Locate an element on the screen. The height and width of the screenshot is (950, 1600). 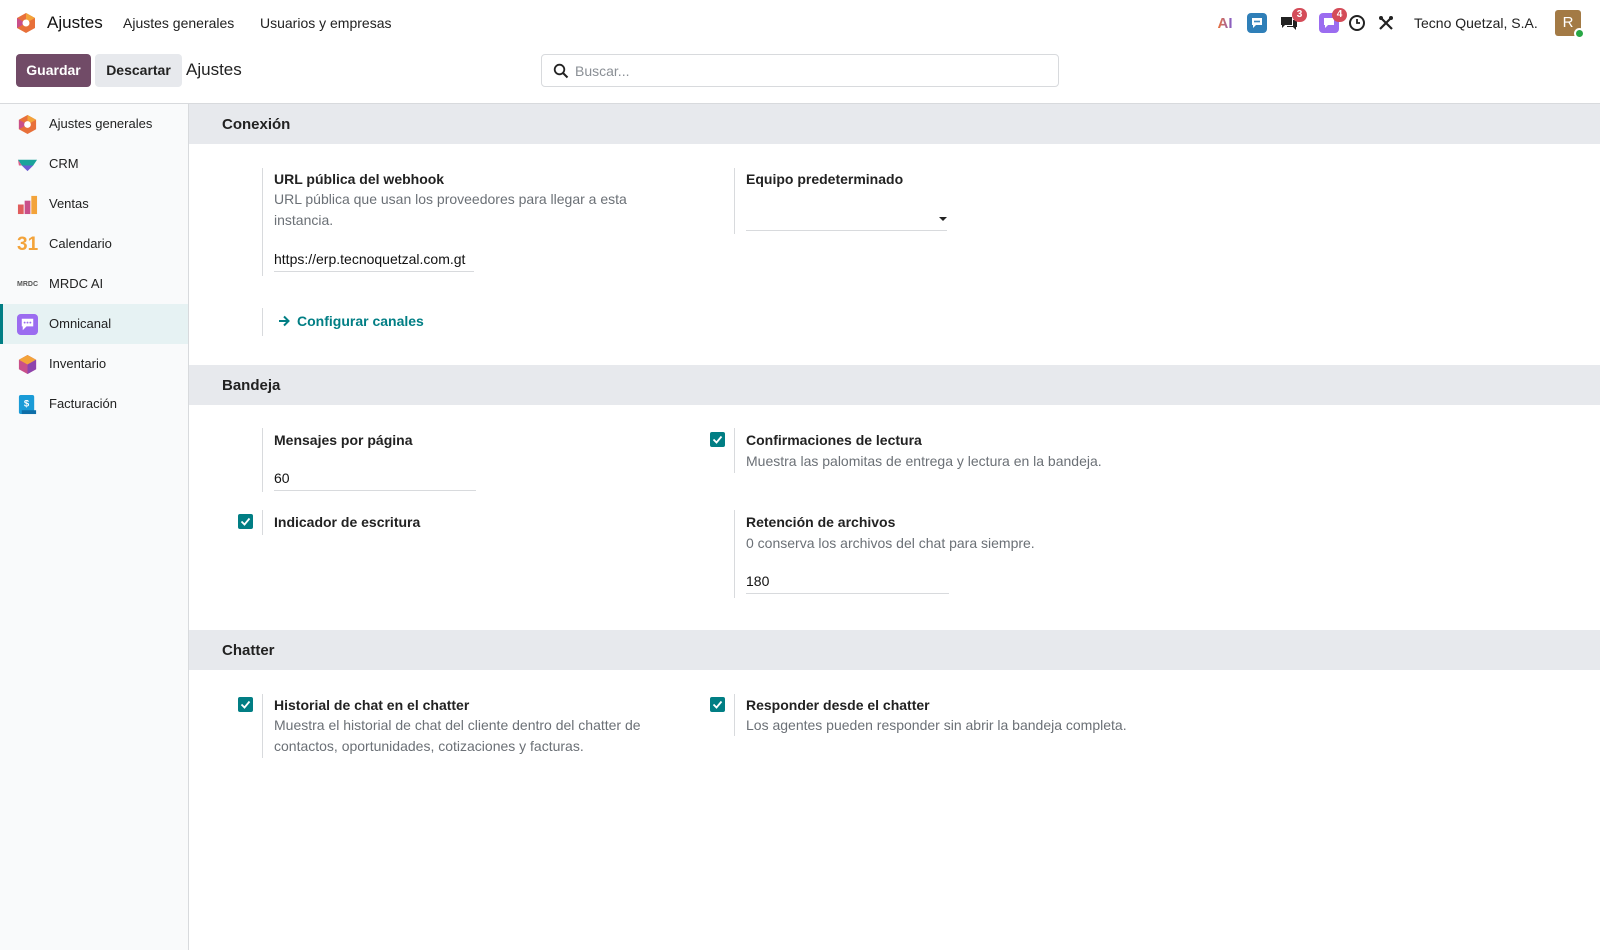
settings-hex-icon is located at coordinates (27, 124).